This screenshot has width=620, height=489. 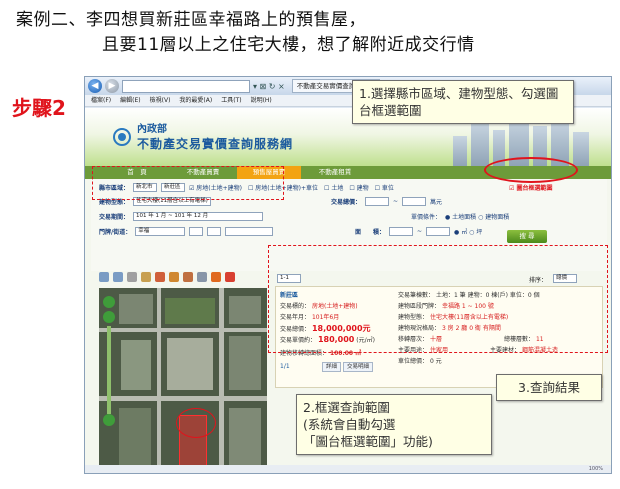 I want to click on lane-input, so click(x=196, y=231).